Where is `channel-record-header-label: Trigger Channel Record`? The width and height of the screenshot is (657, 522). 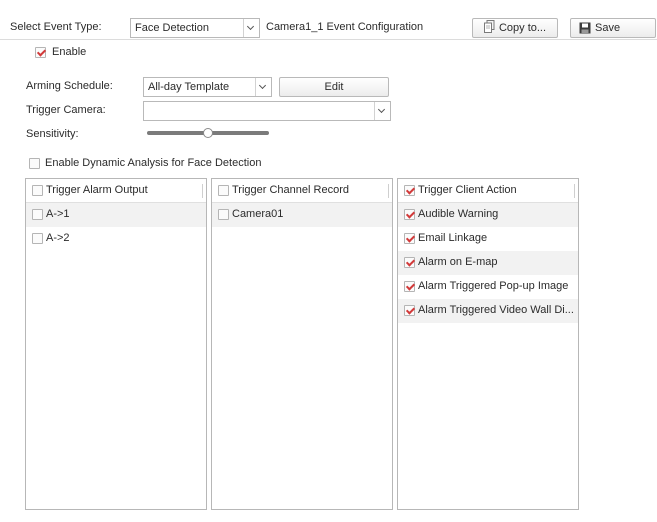
channel-record-header-label: Trigger Channel Record is located at coordinates (290, 190).